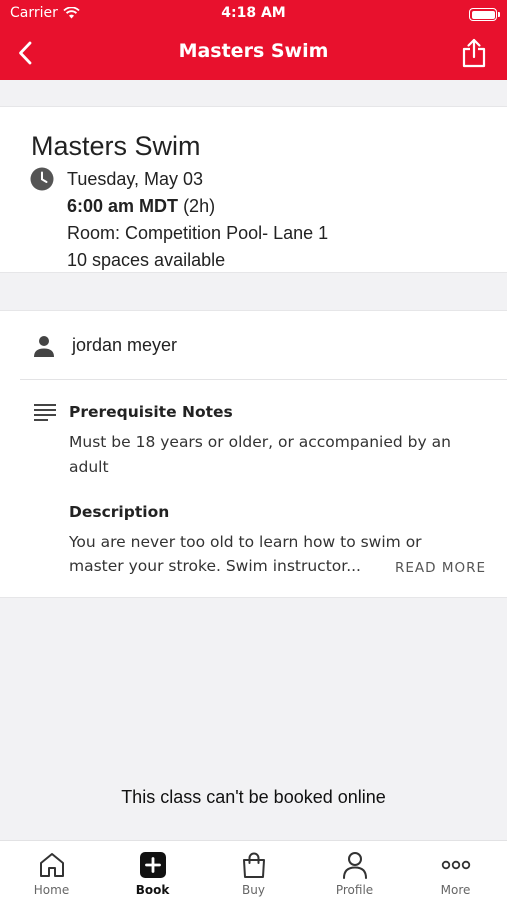  I want to click on shopping-bag-icon, so click(253, 865).